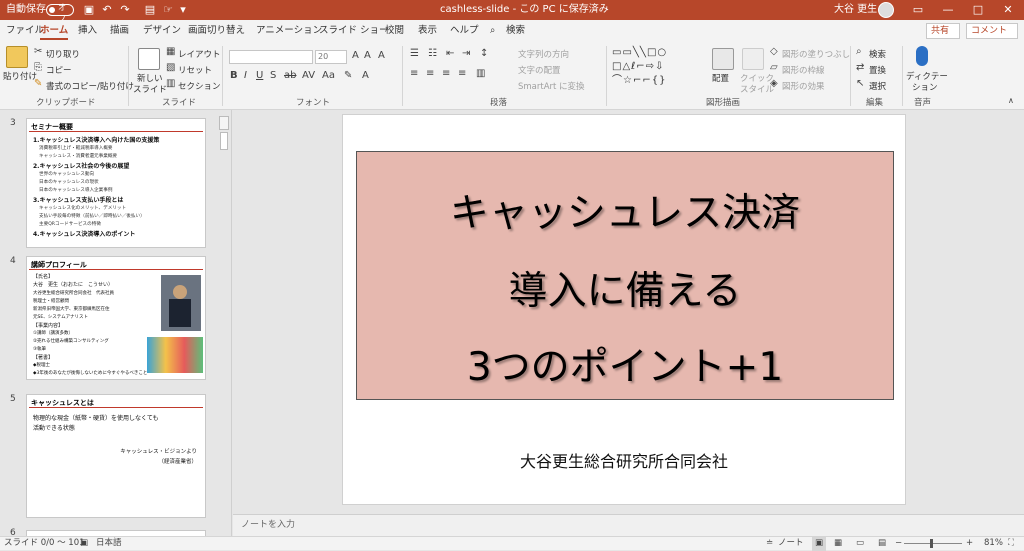  I want to click on vertical-scrollbar, so click(1020, 312).